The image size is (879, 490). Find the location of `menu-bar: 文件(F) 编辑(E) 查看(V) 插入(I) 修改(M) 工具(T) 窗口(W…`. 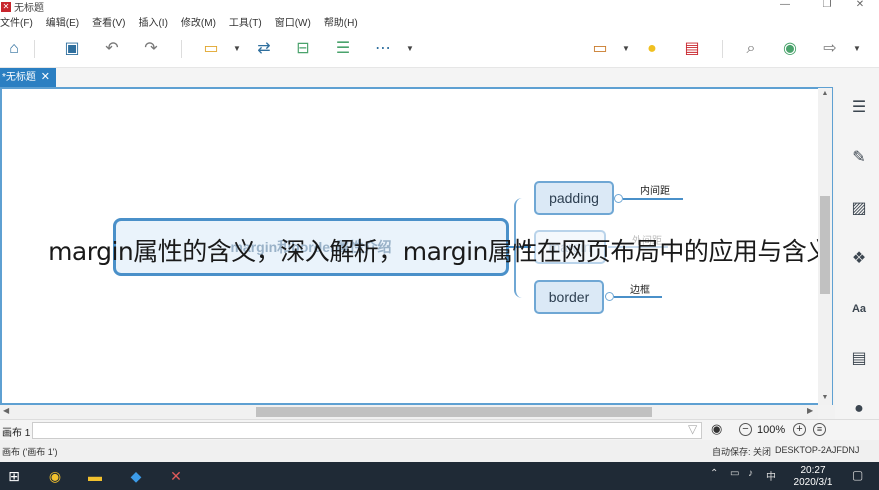

menu-bar: 文件(F) 编辑(E) 查看(V) 插入(I) 修改(M) 工具(T) 窗口(W… is located at coordinates (439, 21).